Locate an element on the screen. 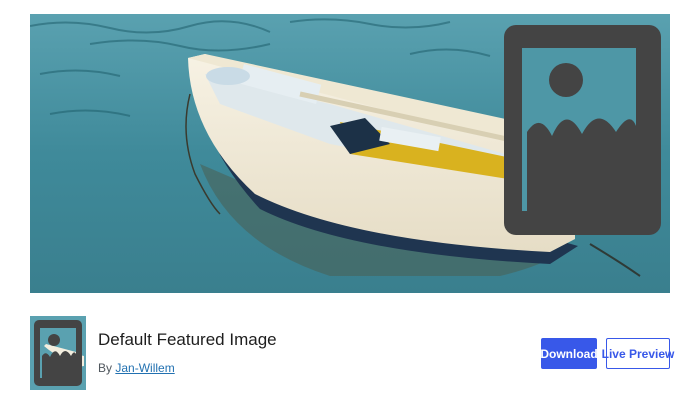  live-preview-button: Live Preview is located at coordinates (638, 353).